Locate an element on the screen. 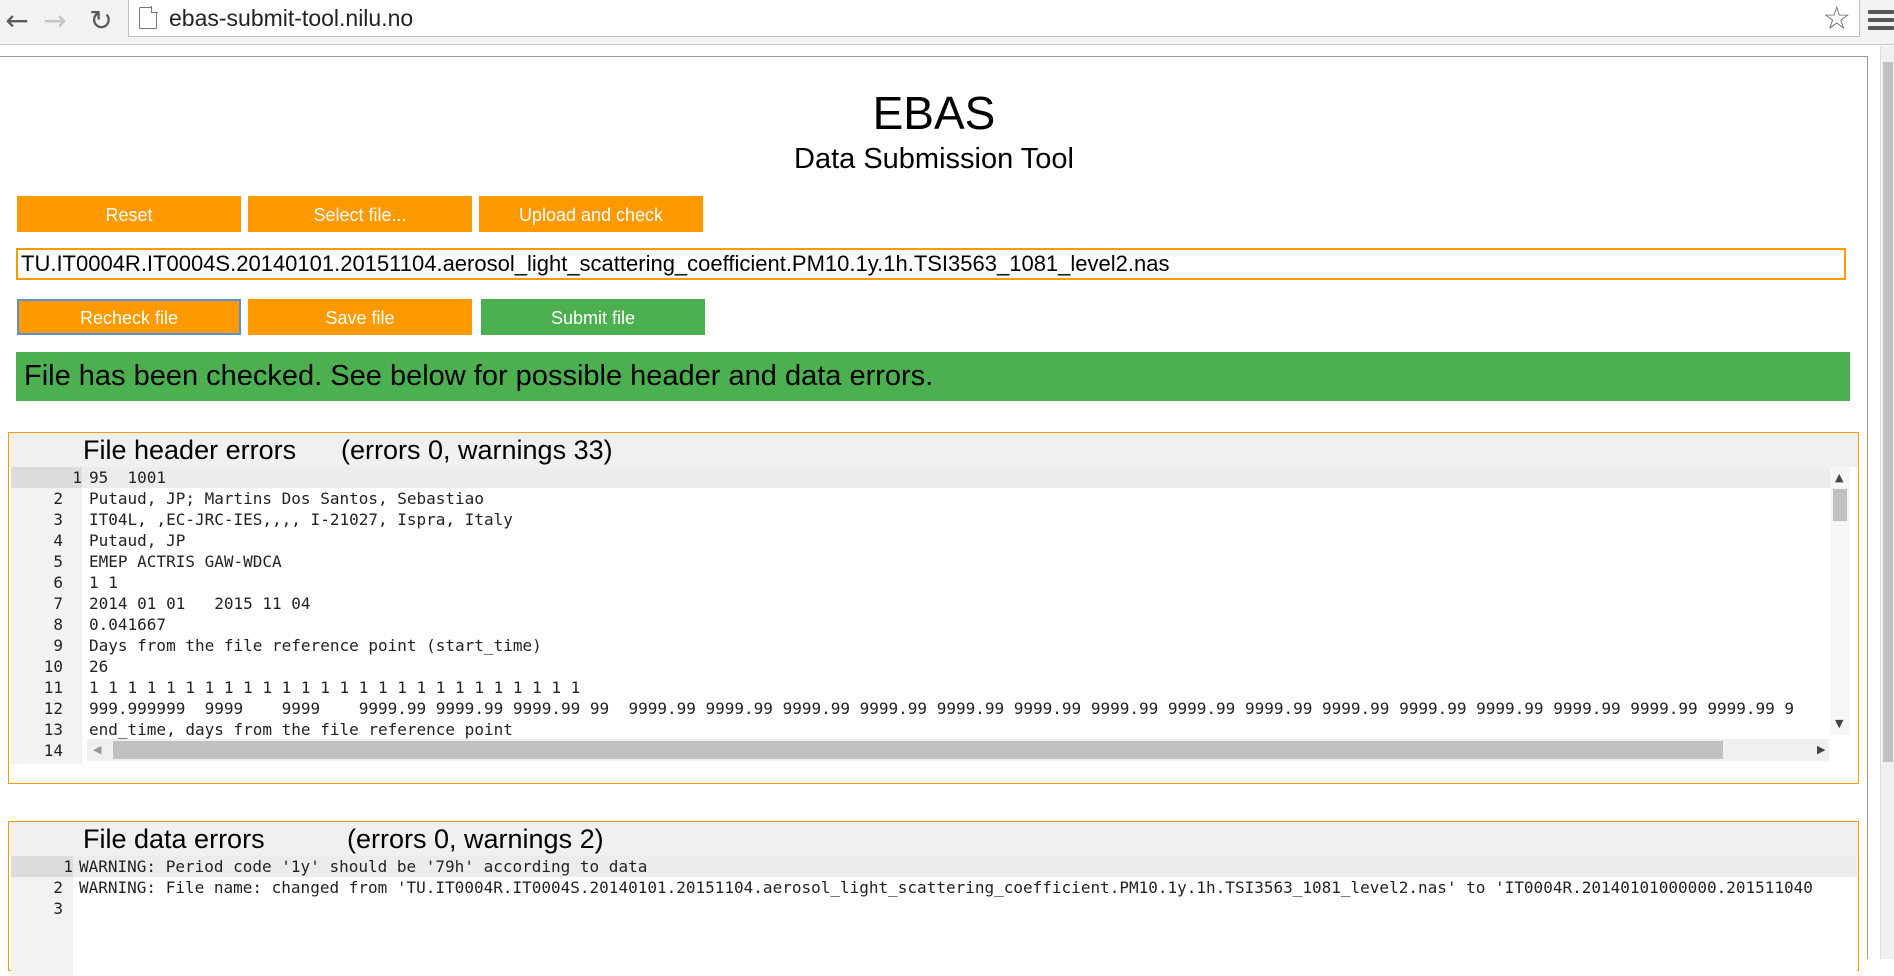 This screenshot has height=976, width=1894. header-errors-hscrollbar: ◀ ▶ is located at coordinates (958, 750).